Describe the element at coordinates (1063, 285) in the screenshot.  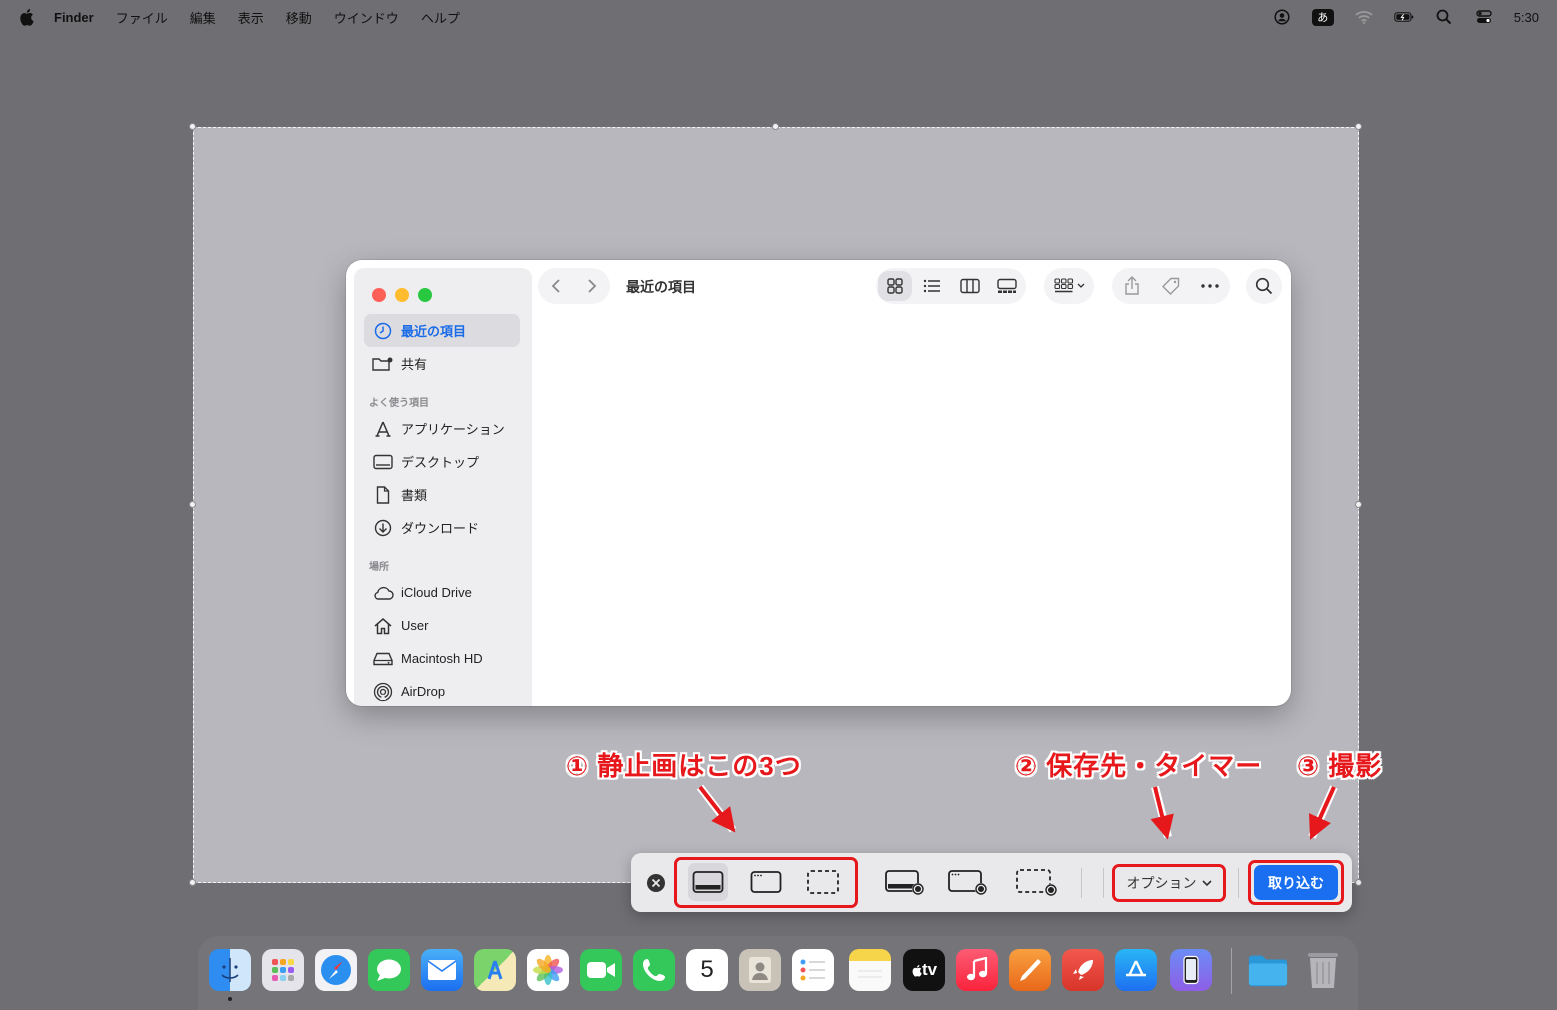
I see `group-grid-icon` at that location.